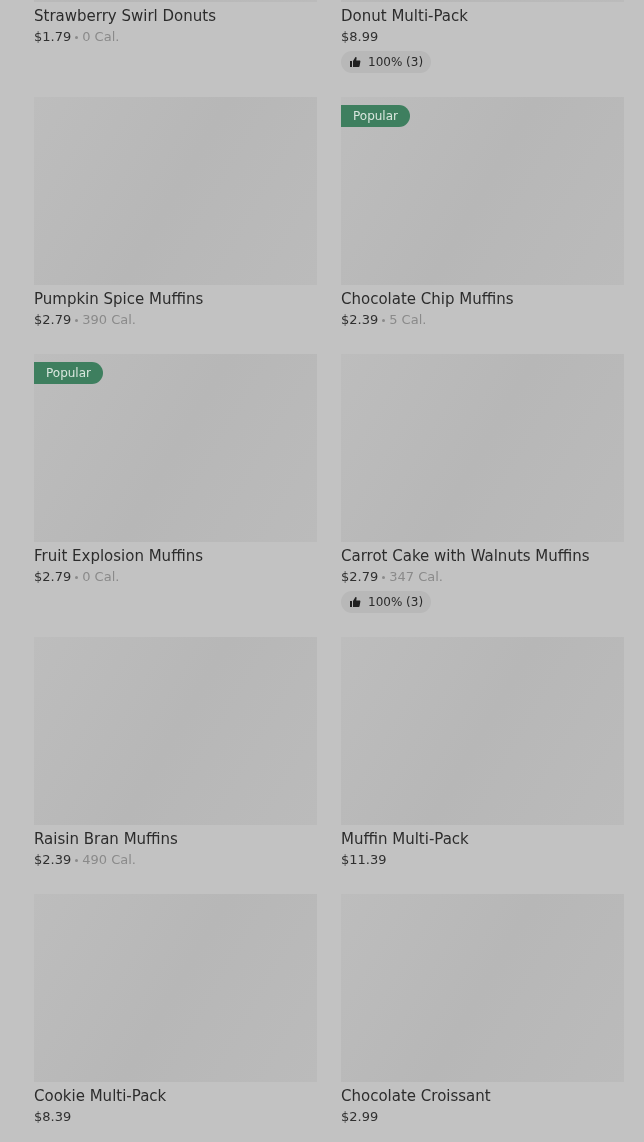 This screenshot has height=1142, width=644. What do you see at coordinates (360, 37) in the screenshot?
I see `item-price: $8.99` at bounding box center [360, 37].